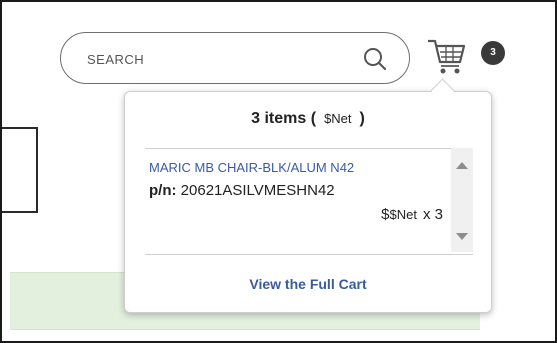 Image resolution: width=557 pixels, height=343 pixels. Describe the element at coordinates (309, 254) in the screenshot. I see `divider-bottom` at that location.